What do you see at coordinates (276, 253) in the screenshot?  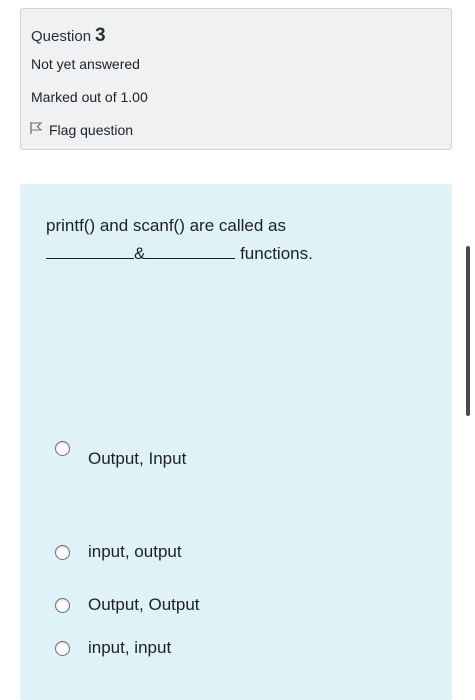 I see `question-text-suffix: functions.` at bounding box center [276, 253].